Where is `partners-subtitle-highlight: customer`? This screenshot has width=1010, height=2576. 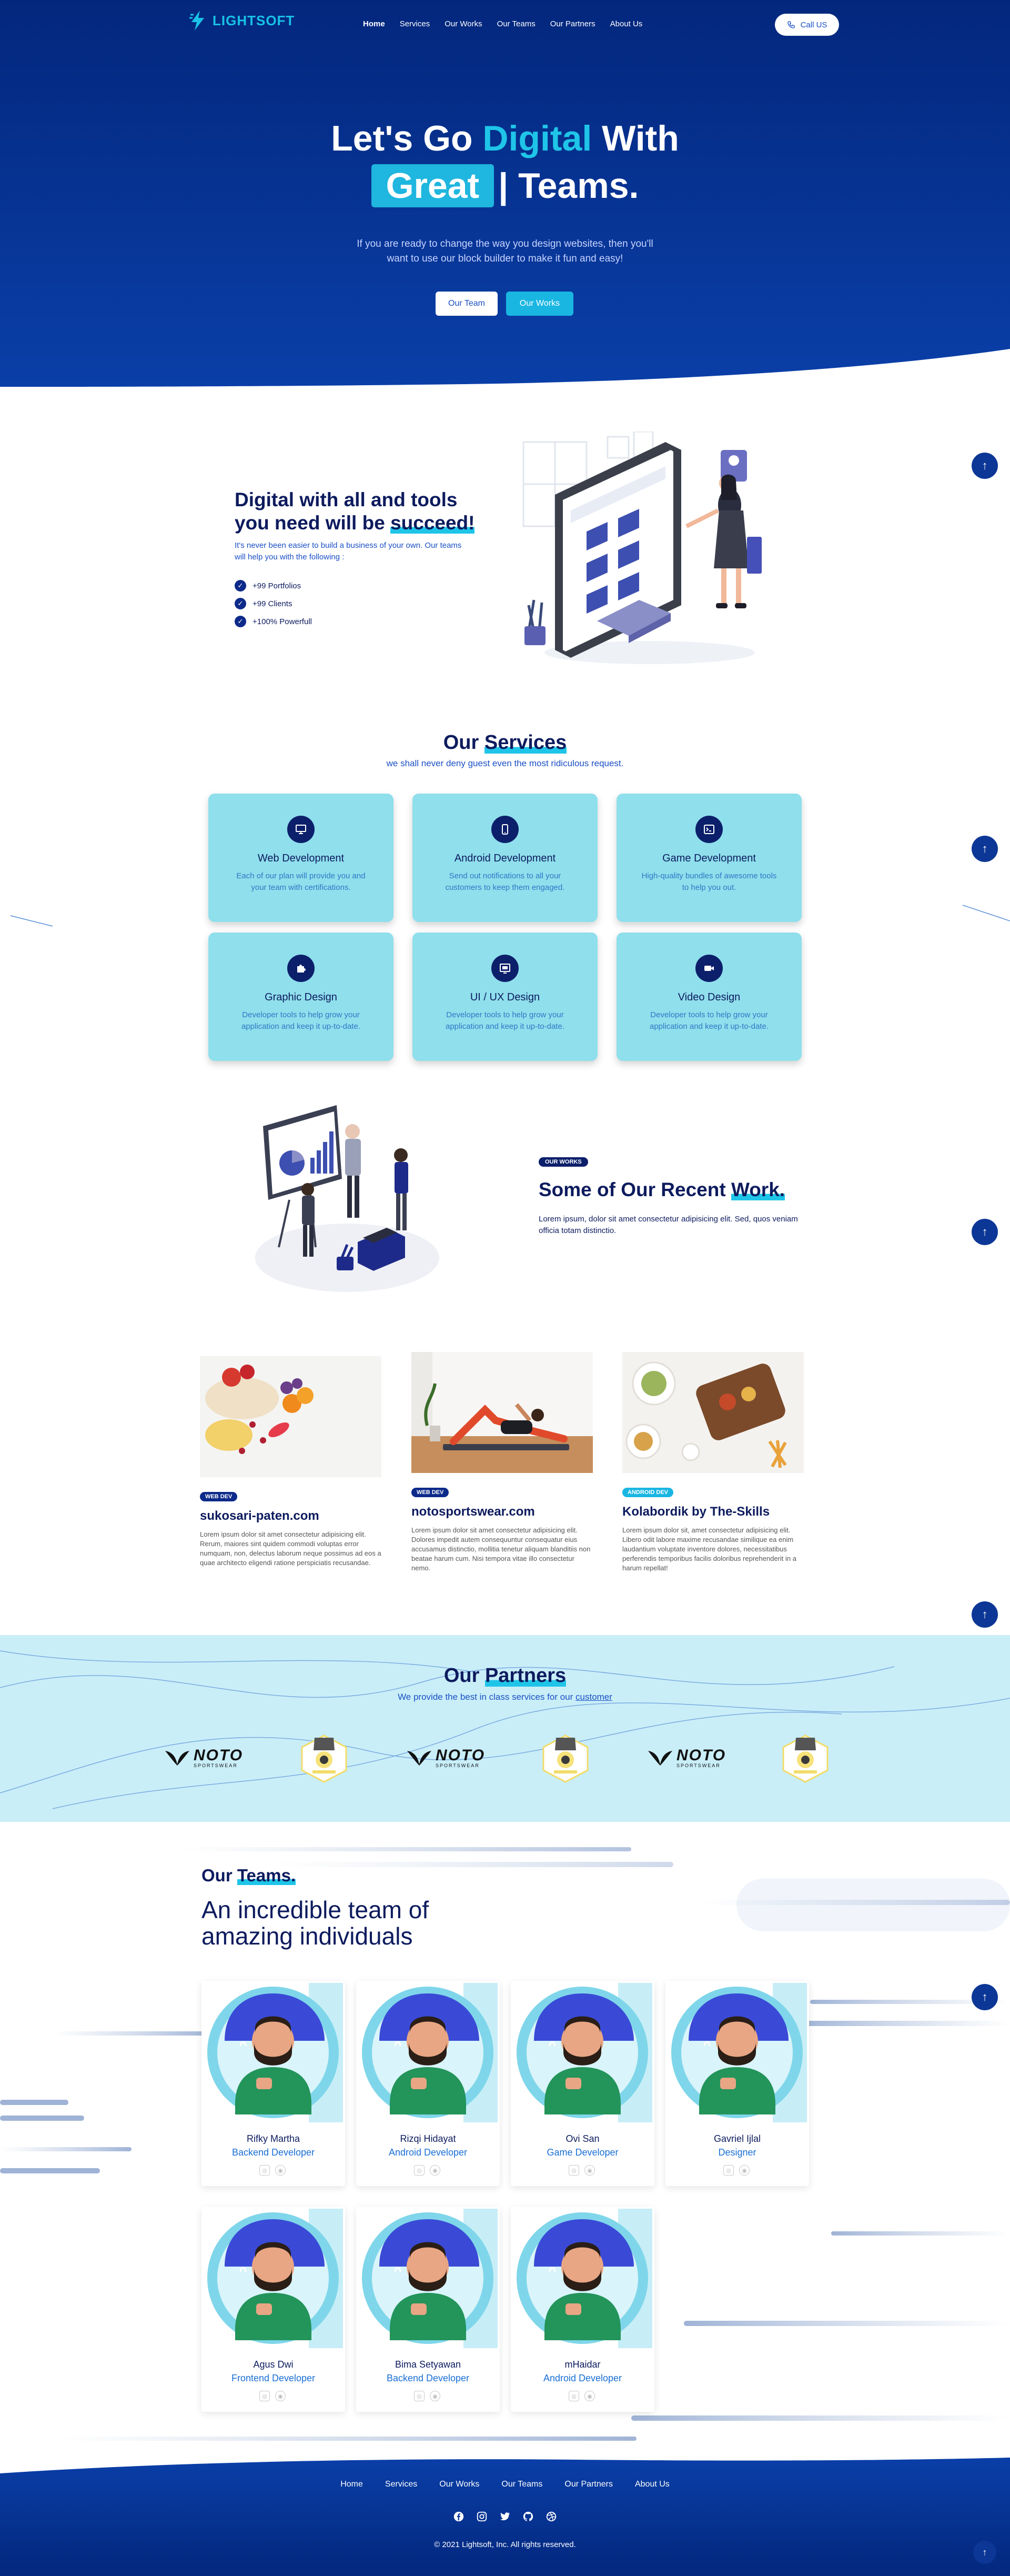 partners-subtitle-highlight: customer is located at coordinates (593, 1697).